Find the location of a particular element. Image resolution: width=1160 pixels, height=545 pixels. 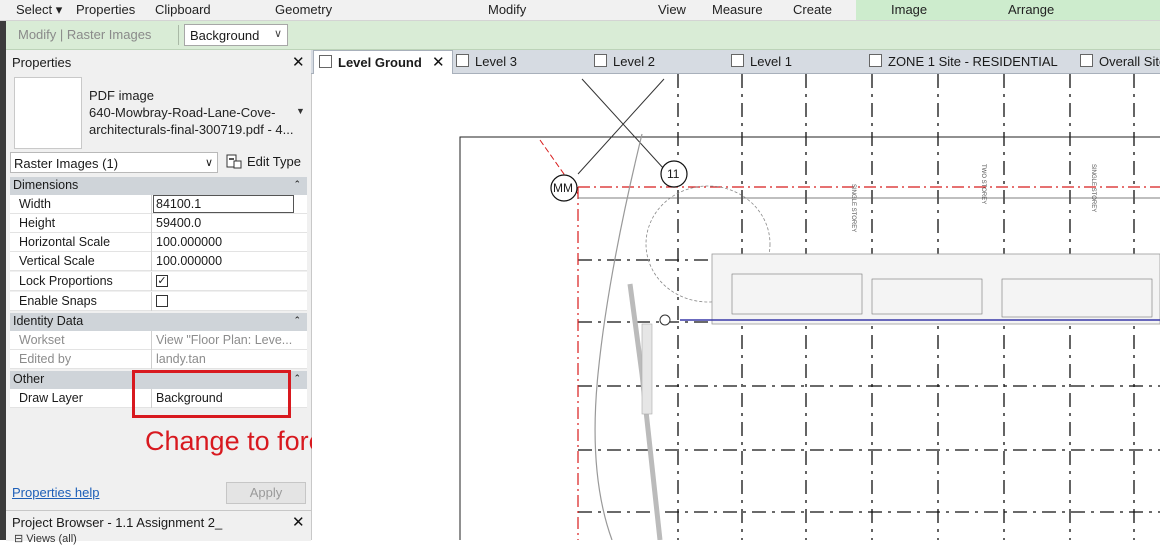

properties-help-link: Properties help is located at coordinates (55, 492).